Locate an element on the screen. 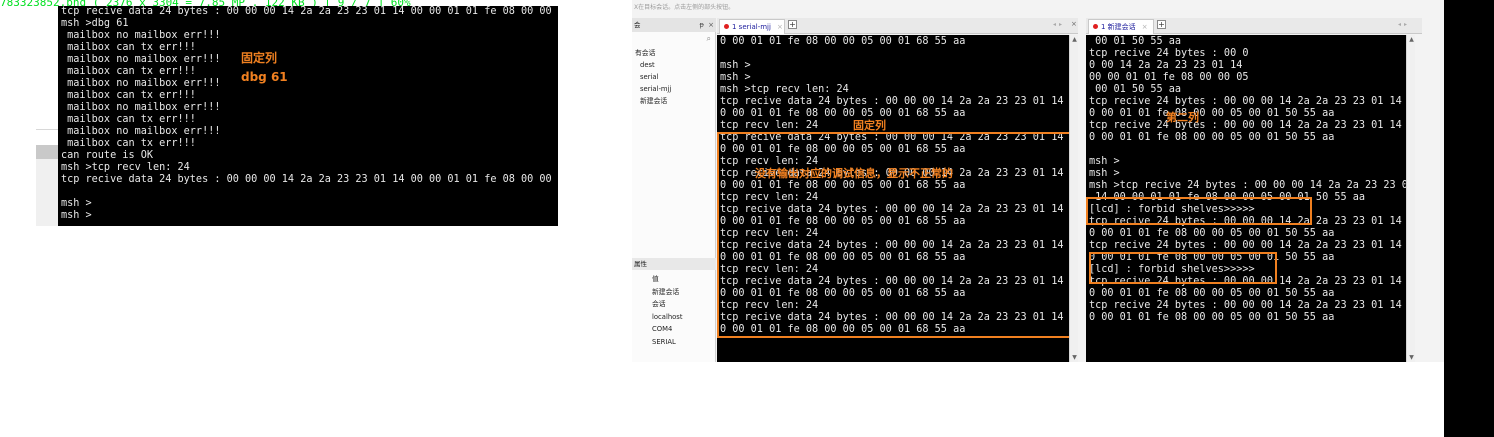  session-tree-root: 有会话 is located at coordinates (653, 53).